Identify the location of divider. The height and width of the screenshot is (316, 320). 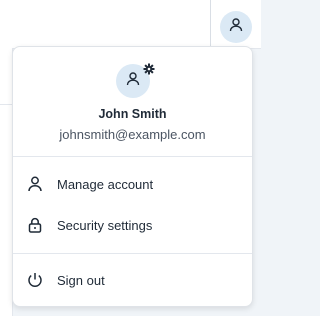
(6, 104).